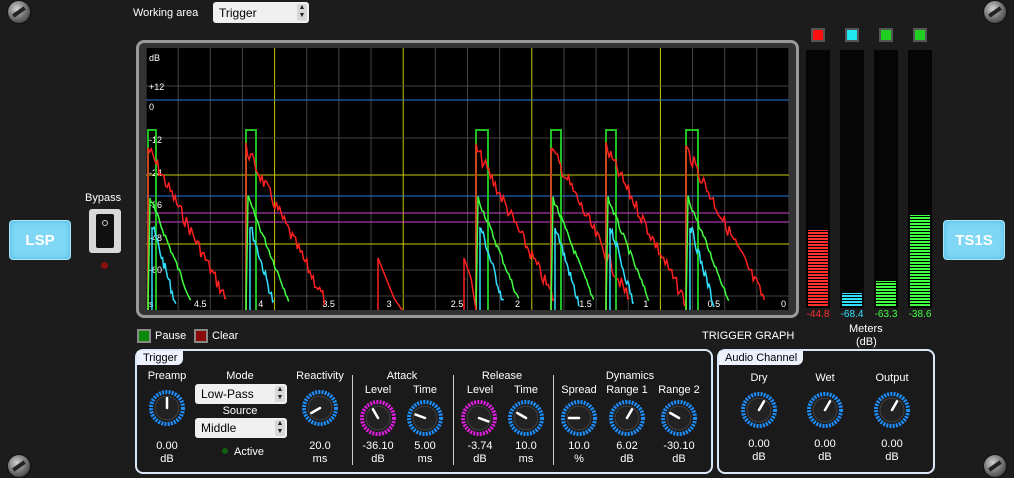 This screenshot has height=478, width=1014. I want to click on lsp-logo-button: LSP, so click(40, 240).